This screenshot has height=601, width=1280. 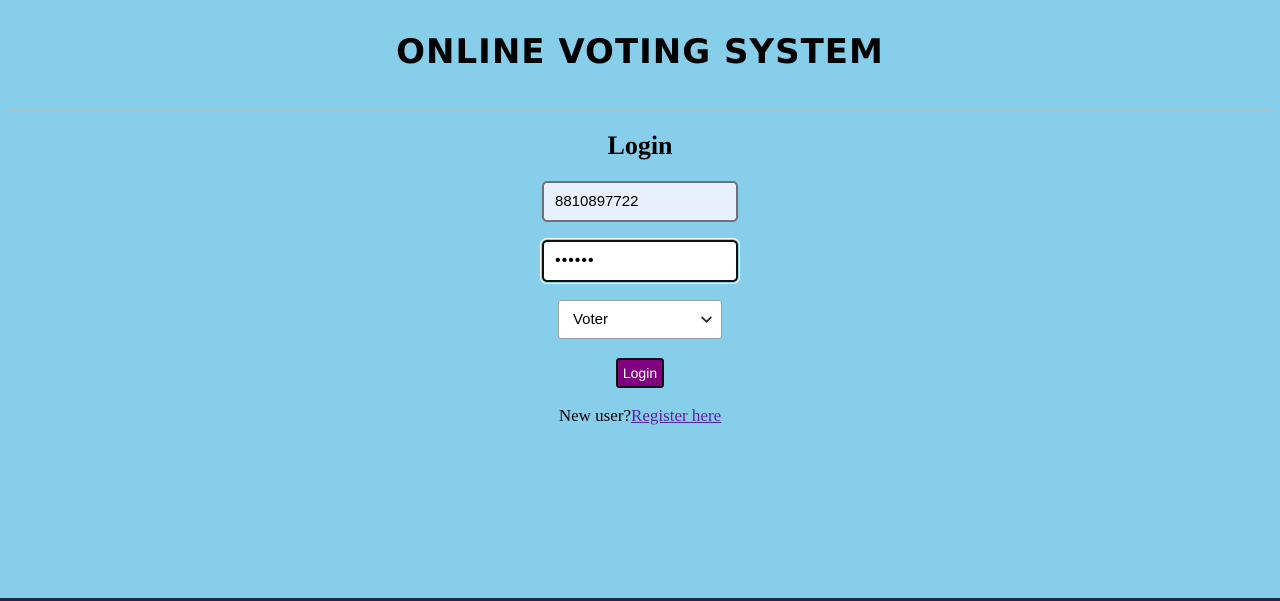 What do you see at coordinates (640, 52) in the screenshot?
I see `site-title: ONLINE VOTING SYSTEM` at bounding box center [640, 52].